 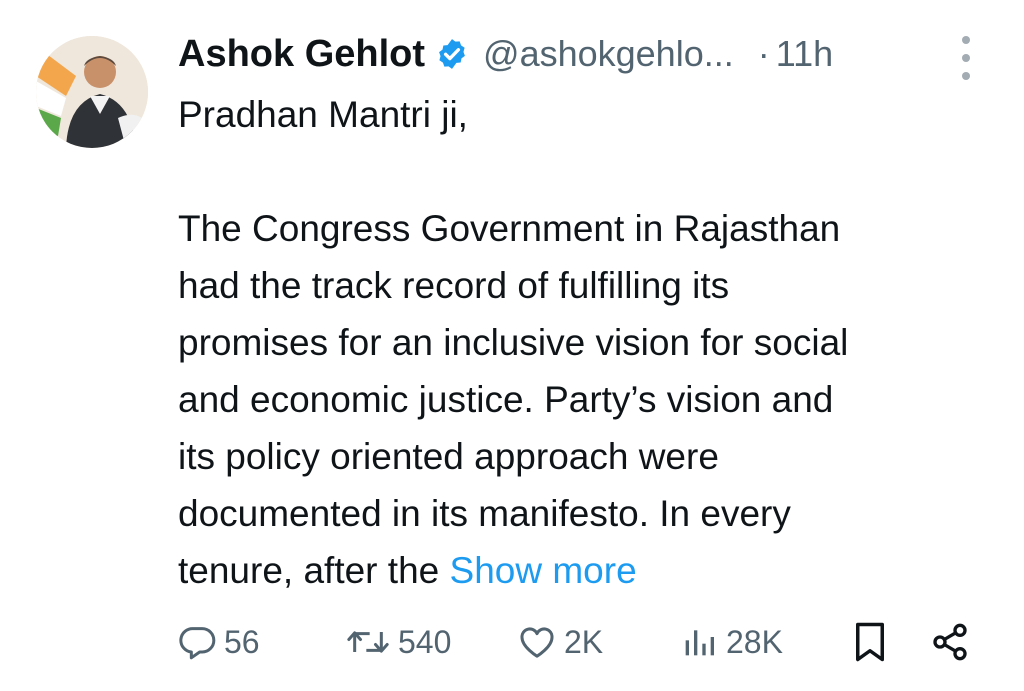 What do you see at coordinates (219, 642) in the screenshot?
I see `reply-button: 56` at bounding box center [219, 642].